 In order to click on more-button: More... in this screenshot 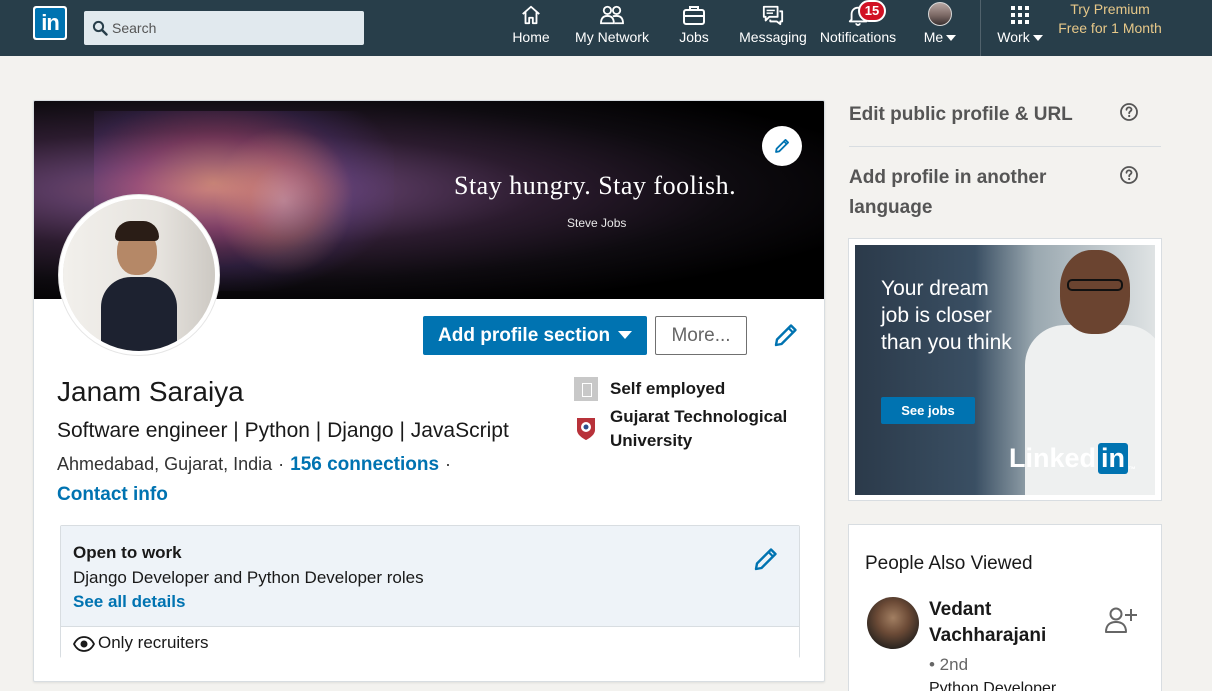, I will do `click(701, 335)`.